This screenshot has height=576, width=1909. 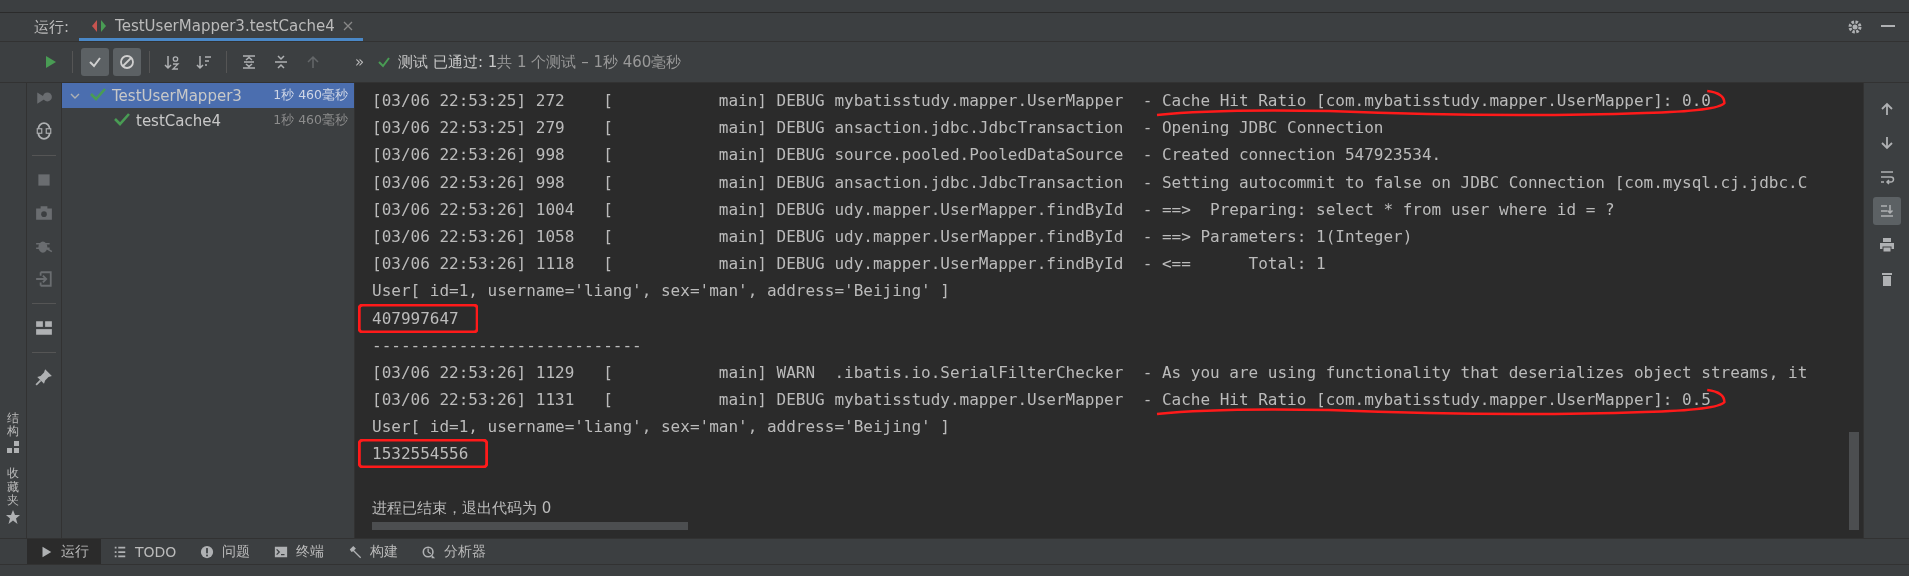 What do you see at coordinates (225, 551) in the screenshot?
I see `tool-window-tab: 问题` at bounding box center [225, 551].